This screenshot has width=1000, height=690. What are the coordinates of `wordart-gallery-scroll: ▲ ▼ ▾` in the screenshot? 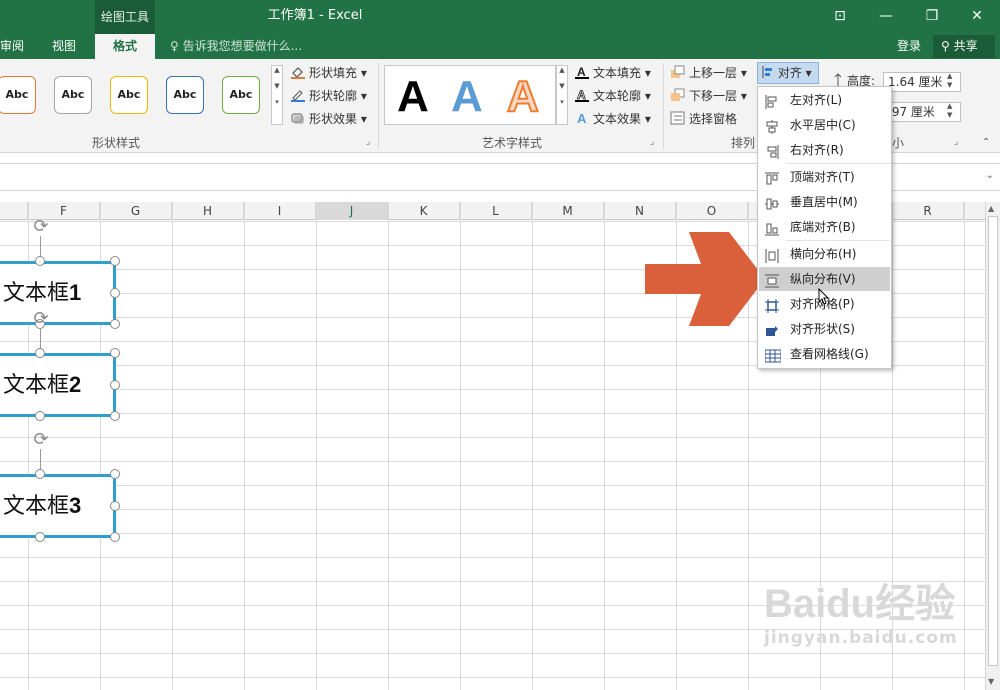 It's located at (562, 95).